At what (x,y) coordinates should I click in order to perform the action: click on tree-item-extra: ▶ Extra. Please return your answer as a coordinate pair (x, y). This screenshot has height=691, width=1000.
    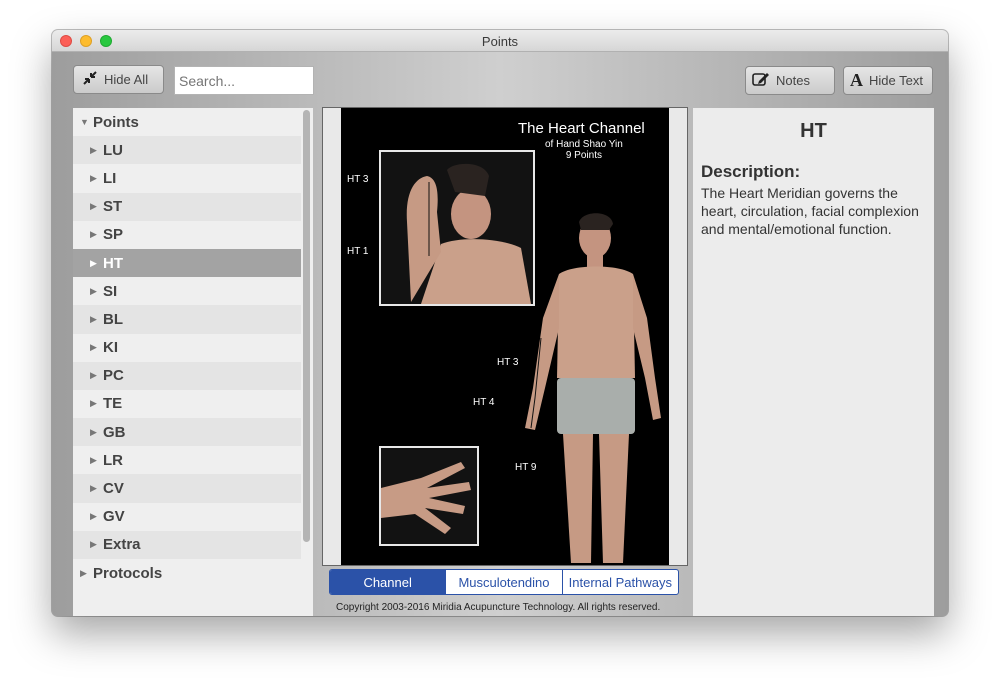
    Looking at the image, I should click on (193, 544).